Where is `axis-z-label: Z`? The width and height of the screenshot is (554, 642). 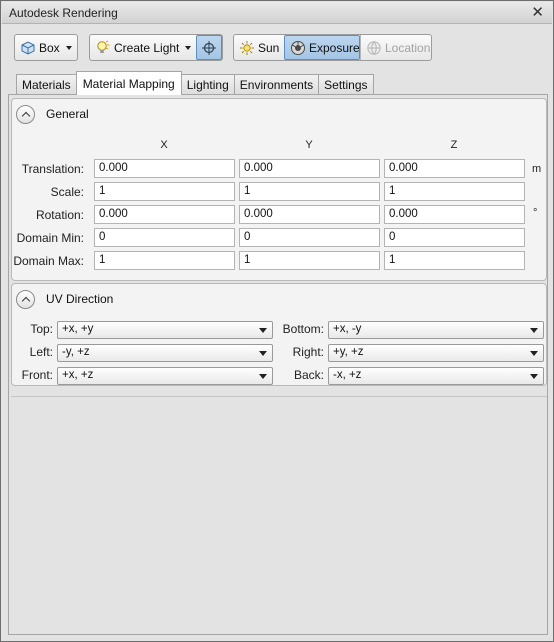
axis-z-label: Z is located at coordinates (454, 145).